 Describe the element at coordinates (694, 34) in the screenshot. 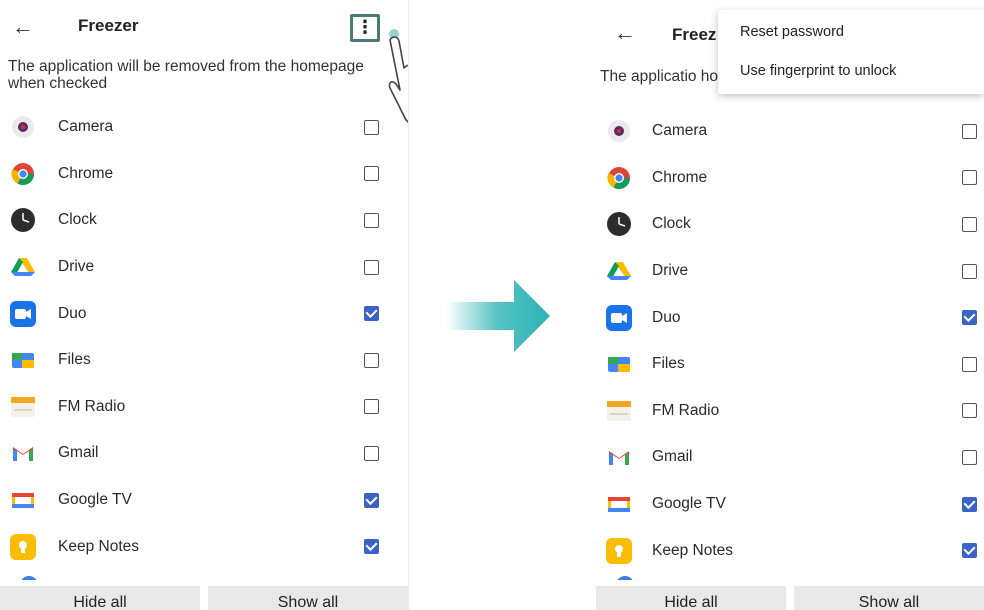

I see `page-title: Freez` at that location.